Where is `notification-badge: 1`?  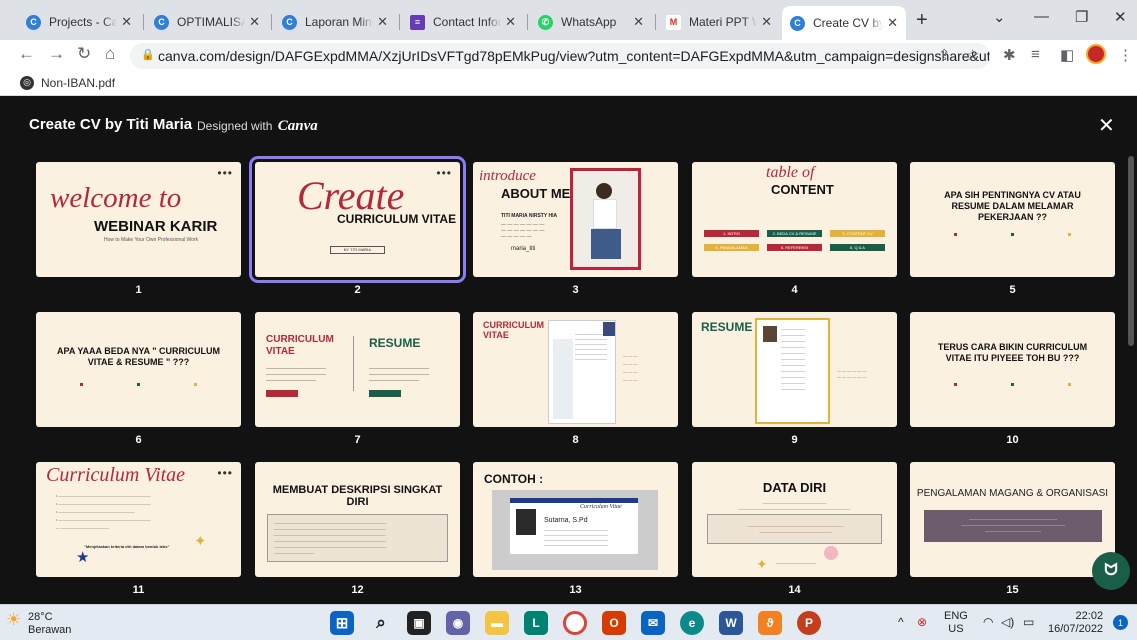 notification-badge: 1 is located at coordinates (1120, 622).